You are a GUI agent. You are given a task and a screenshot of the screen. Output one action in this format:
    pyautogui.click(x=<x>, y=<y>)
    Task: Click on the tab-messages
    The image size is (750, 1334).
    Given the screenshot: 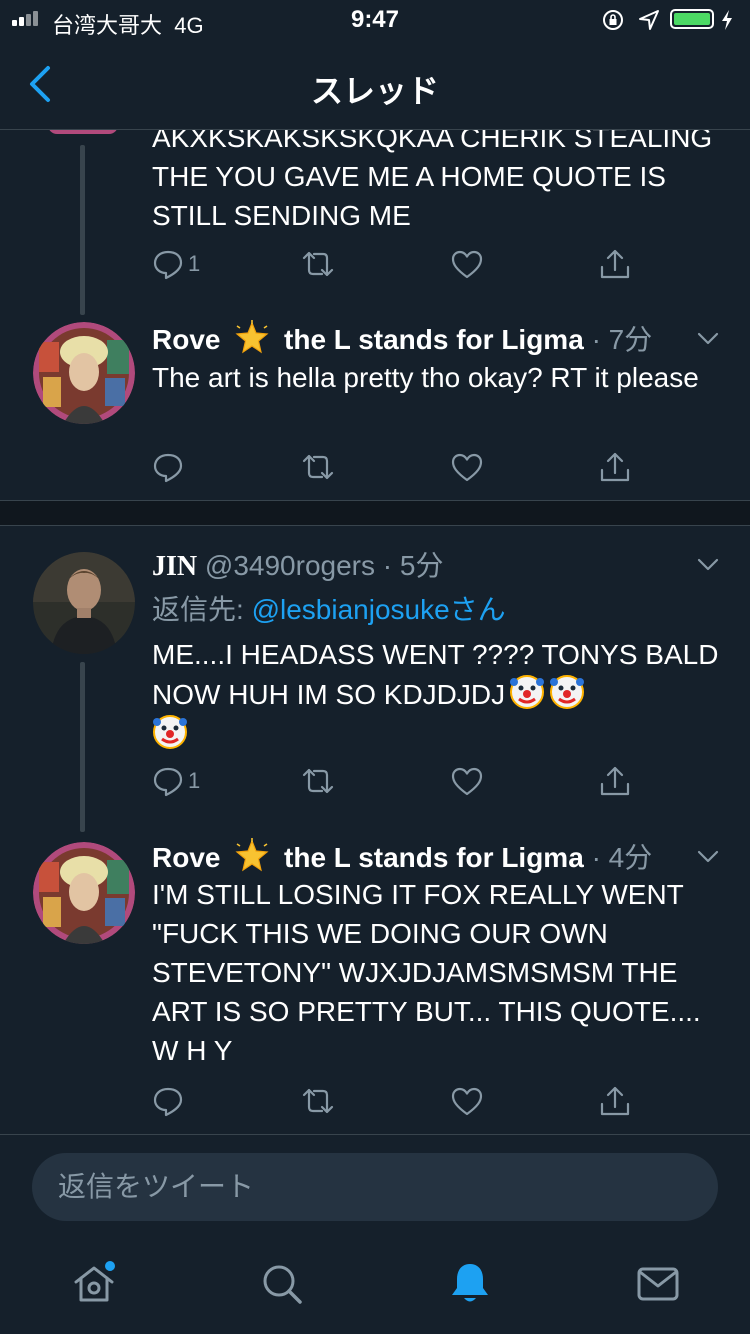 What is the action you would take?
    pyautogui.click(x=658, y=1284)
    